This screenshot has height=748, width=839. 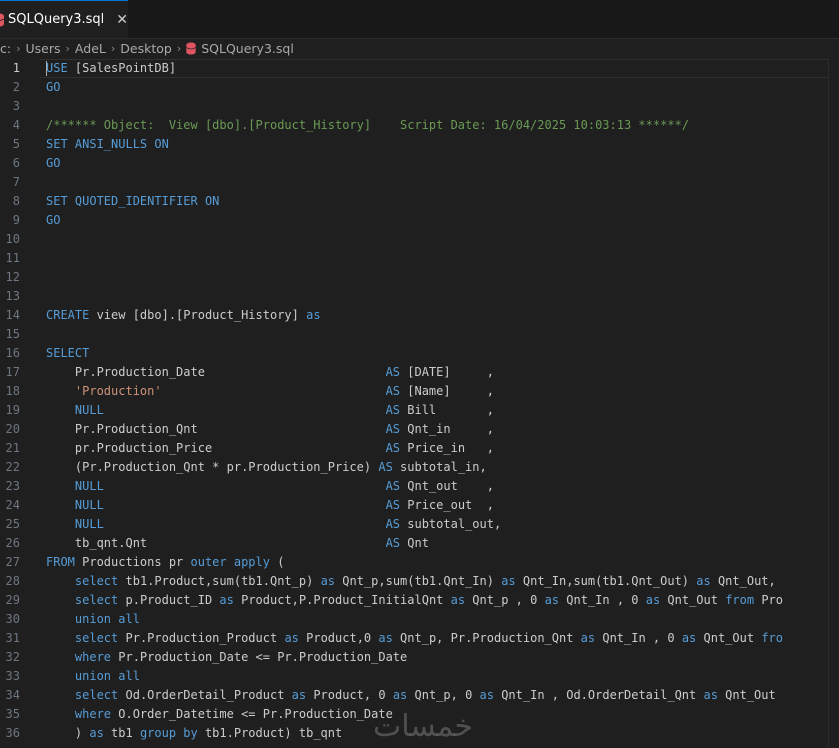 I want to click on code-line: 1 USE [SalesPointDB], so click(x=419, y=68).